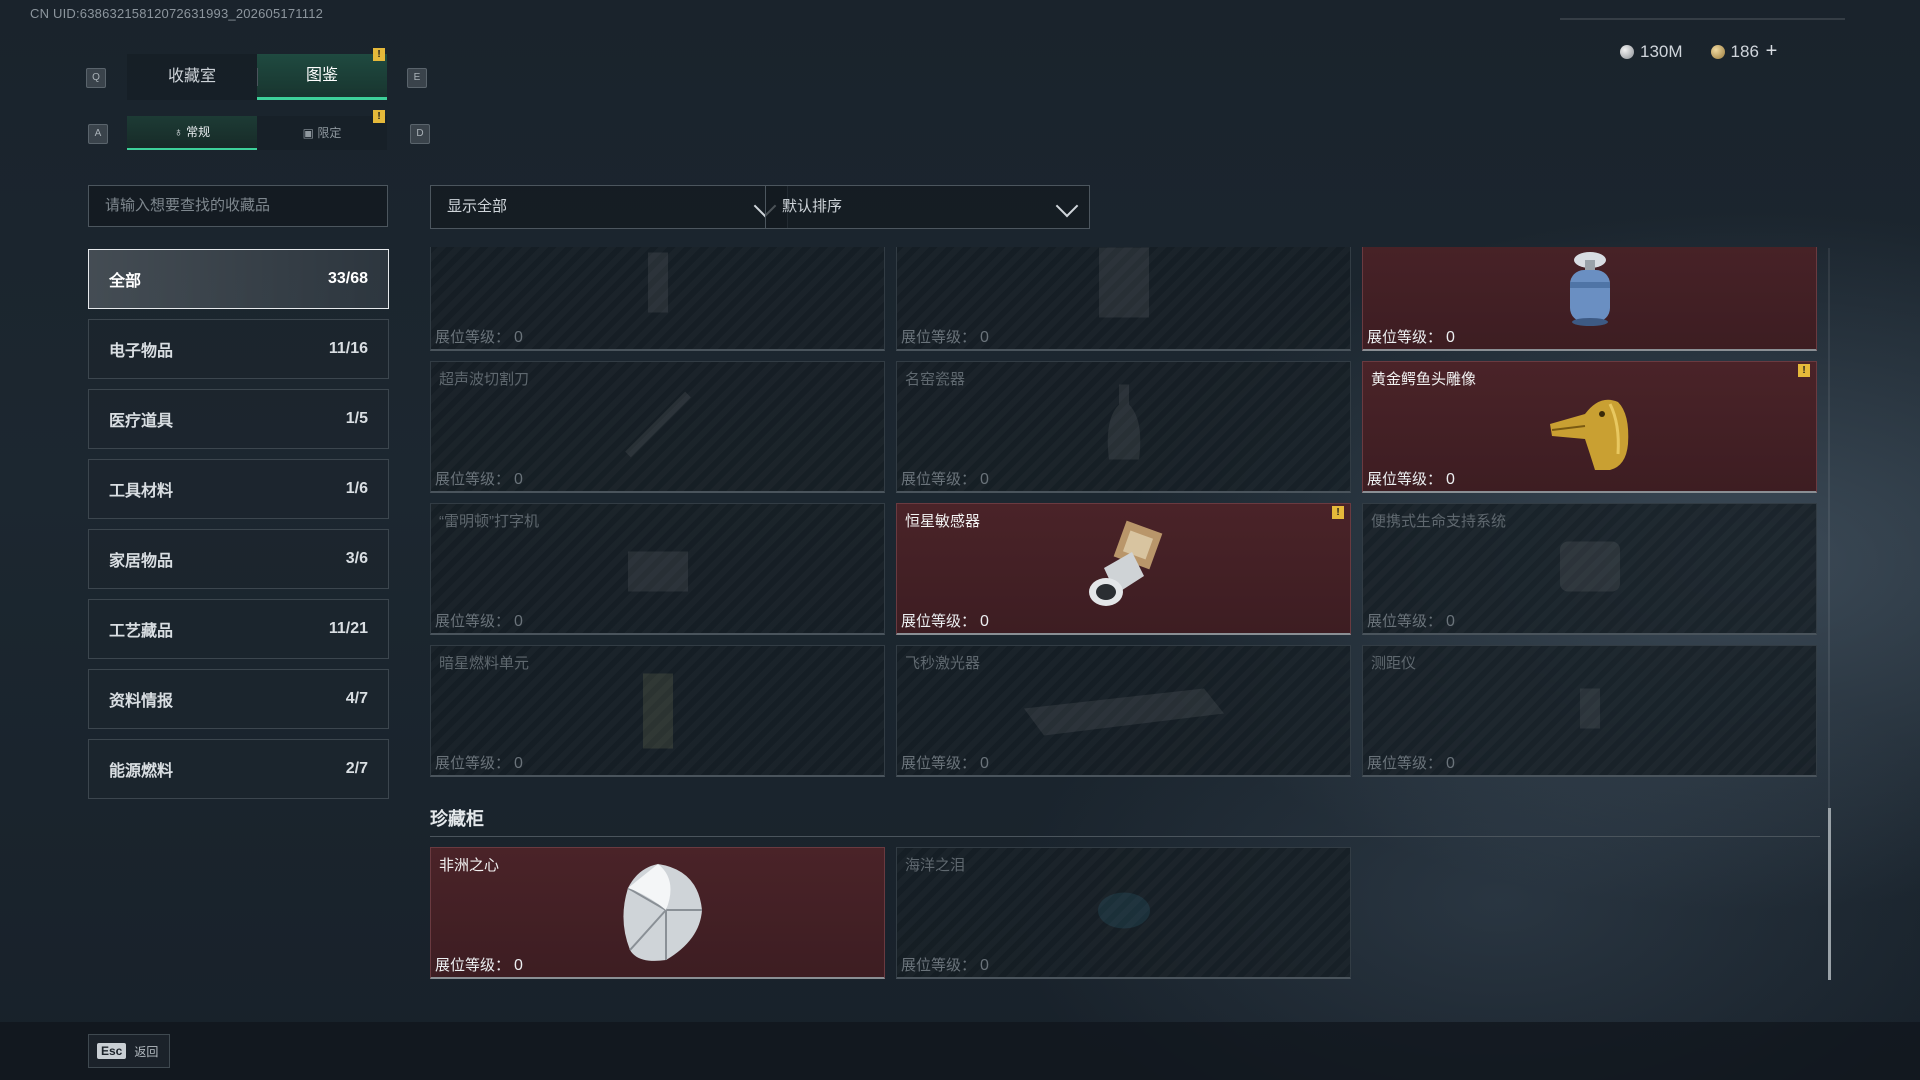 The height and width of the screenshot is (1080, 1920). I want to click on card-name: 名窑瓷器, so click(935, 379).